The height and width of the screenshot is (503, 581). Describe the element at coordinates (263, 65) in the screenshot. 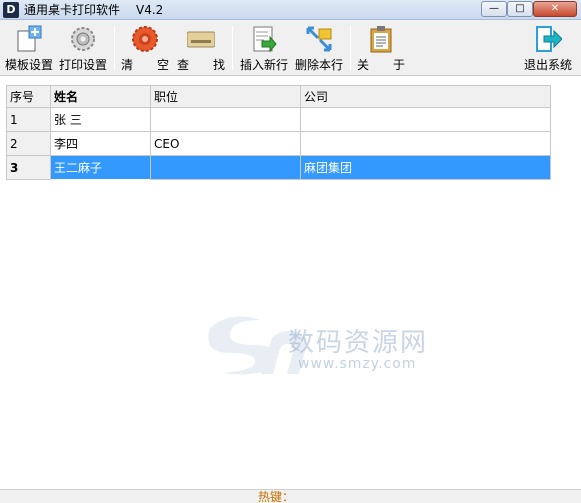

I see `insert-row-label: 插入新行` at that location.